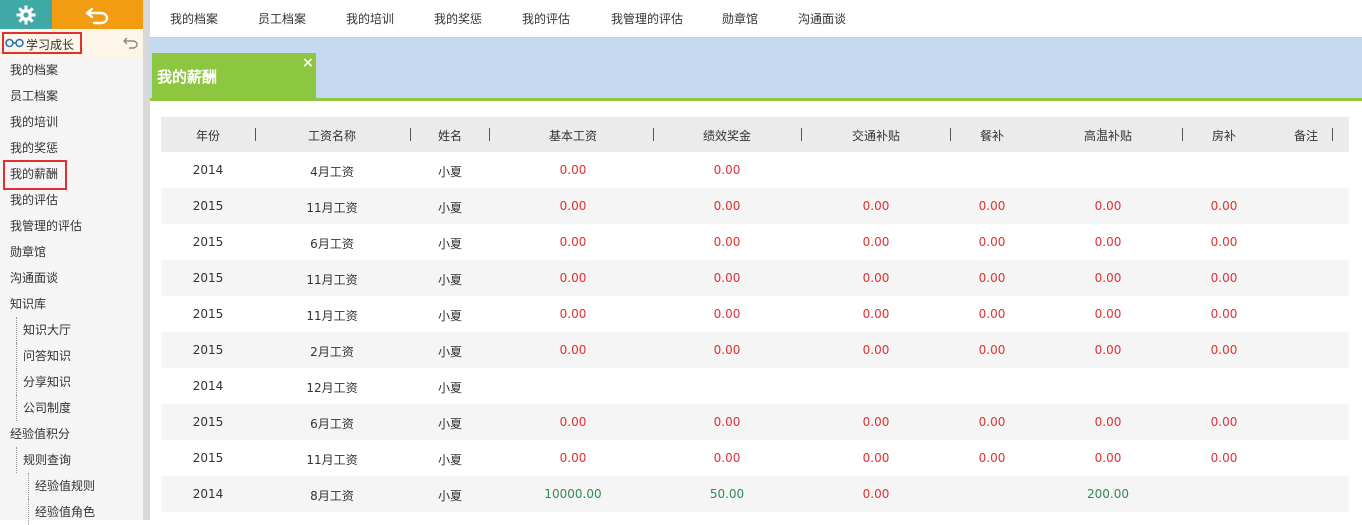 The width and height of the screenshot is (1362, 525). Describe the element at coordinates (50, 45) in the screenshot. I see `sidebar-section-label: 学习成长` at that location.